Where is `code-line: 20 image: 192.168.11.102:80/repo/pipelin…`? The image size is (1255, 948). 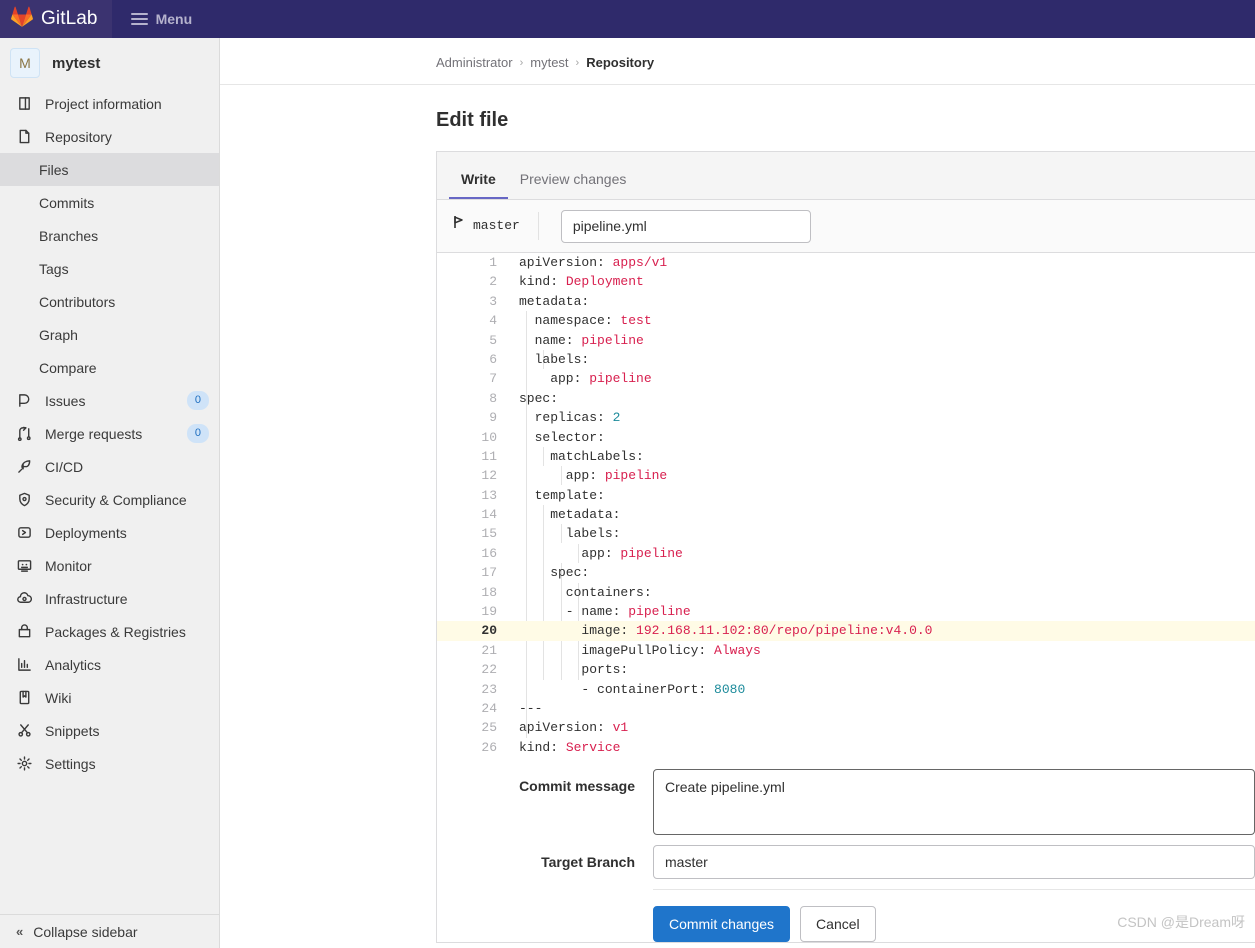
code-line: 20 image: 192.168.11.102:80/repo/pipelin… is located at coordinates (846, 631).